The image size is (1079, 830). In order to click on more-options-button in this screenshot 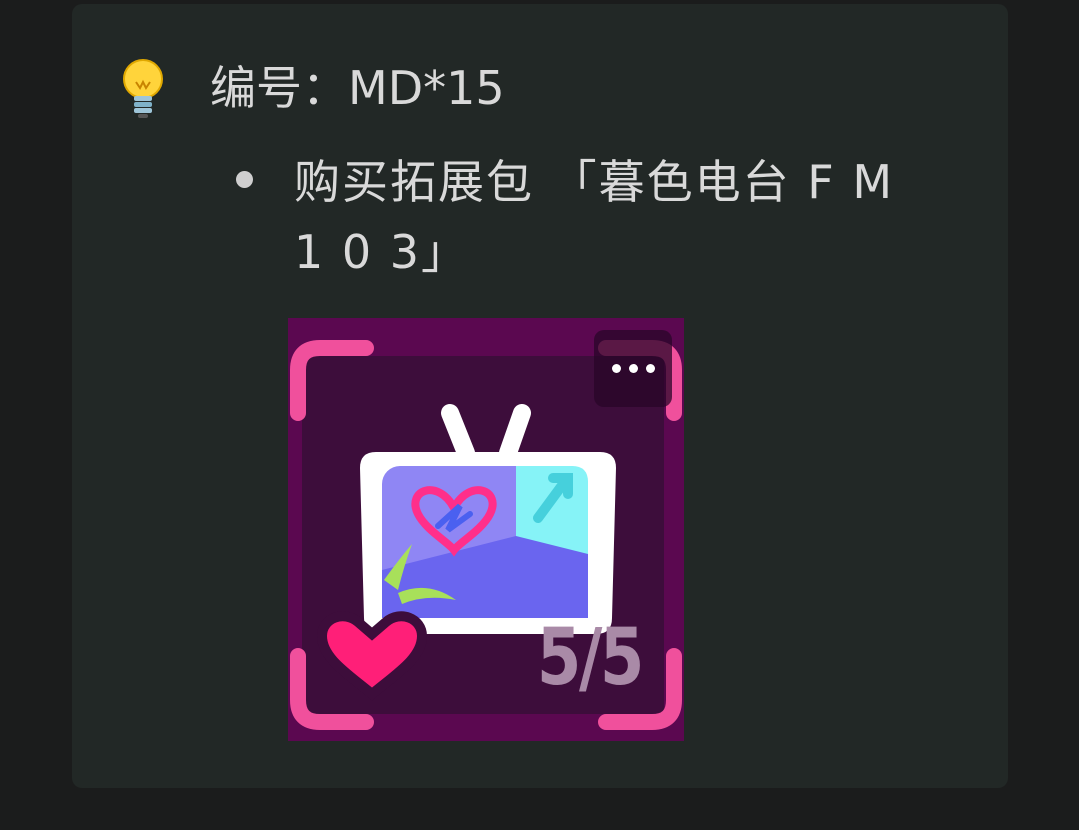, I will do `click(633, 368)`.